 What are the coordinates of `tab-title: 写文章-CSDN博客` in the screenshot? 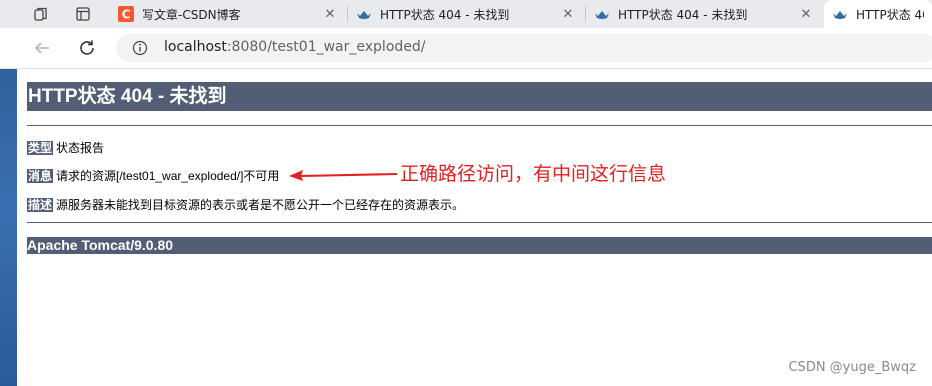 It's located at (191, 14).